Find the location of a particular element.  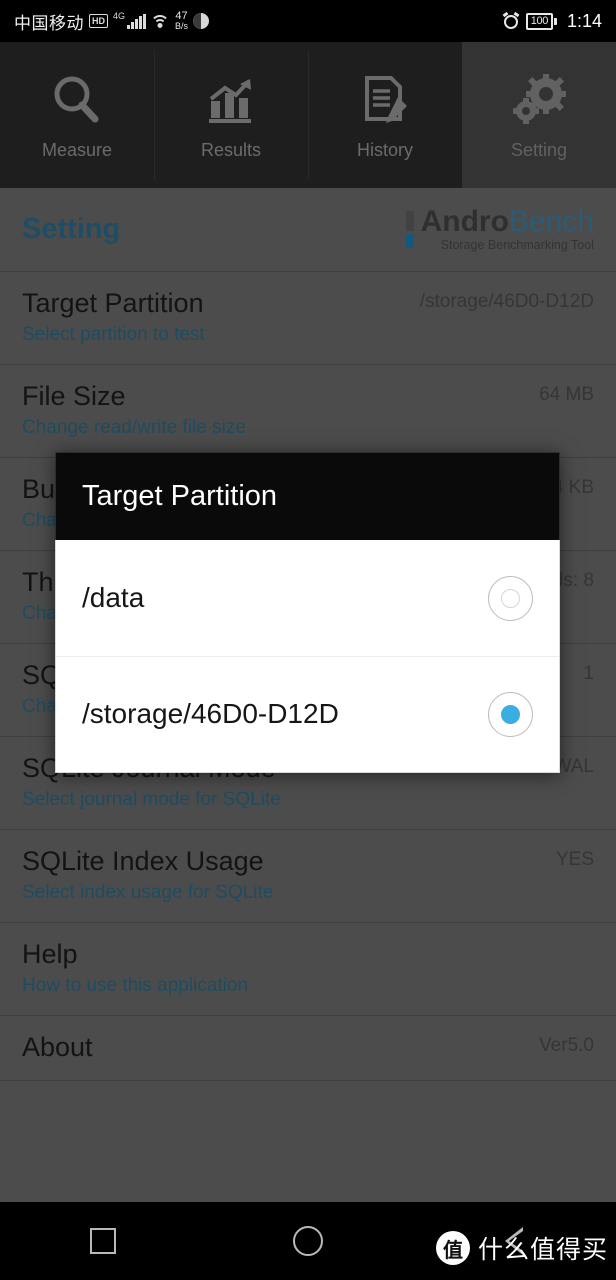

logo-words: AndroBench Storage Benchmarking Tool is located at coordinates (507, 230).